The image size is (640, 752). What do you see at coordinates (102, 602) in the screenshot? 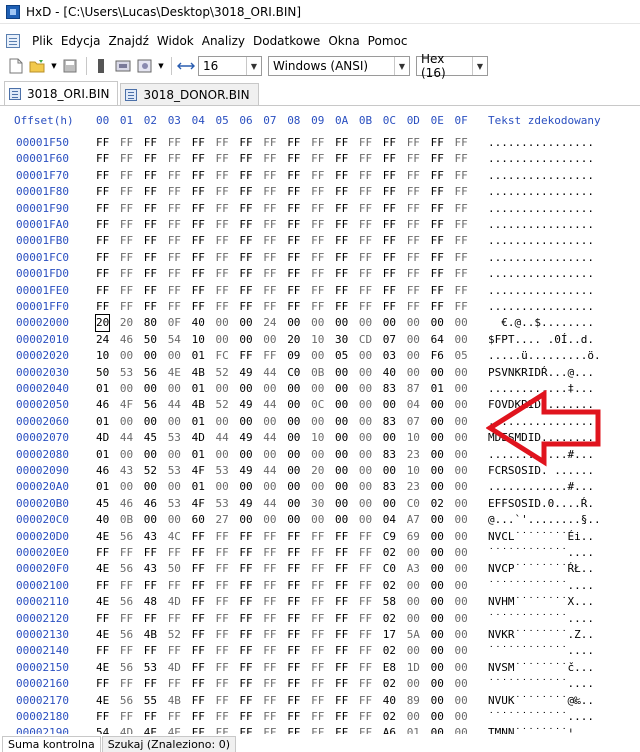
I see `hex-byte: 4E` at bounding box center [102, 602].